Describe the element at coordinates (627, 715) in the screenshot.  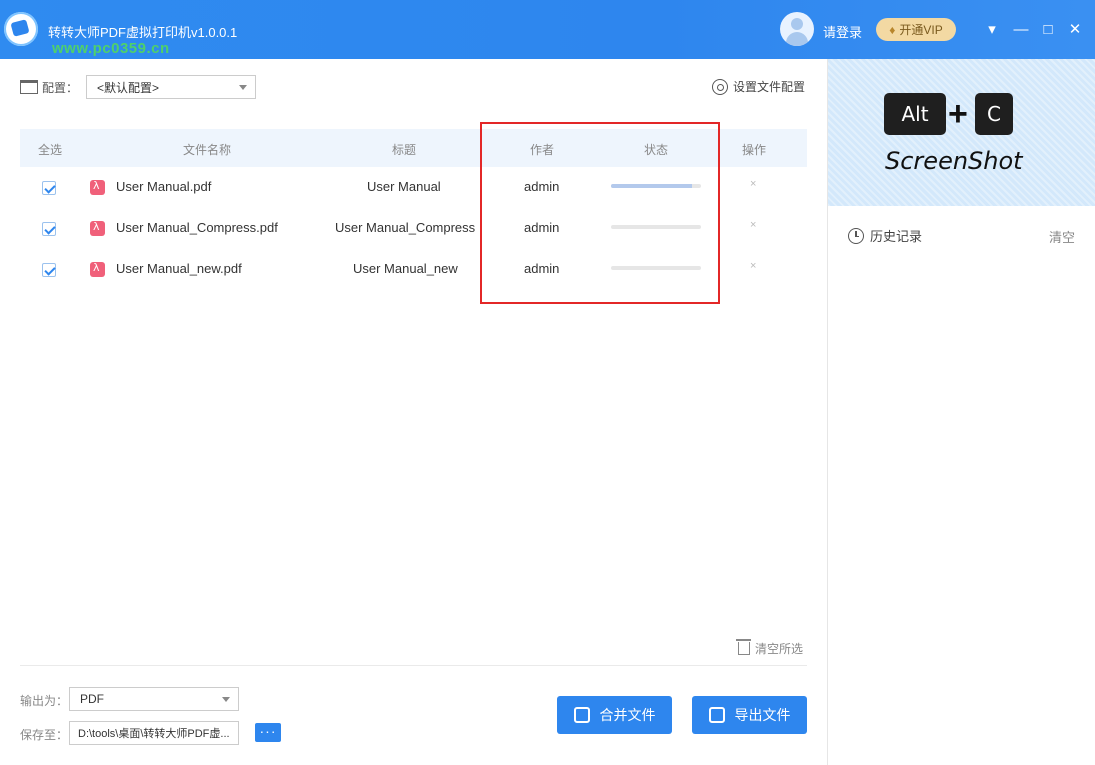
I see `merge-files-label: 合并文件` at that location.